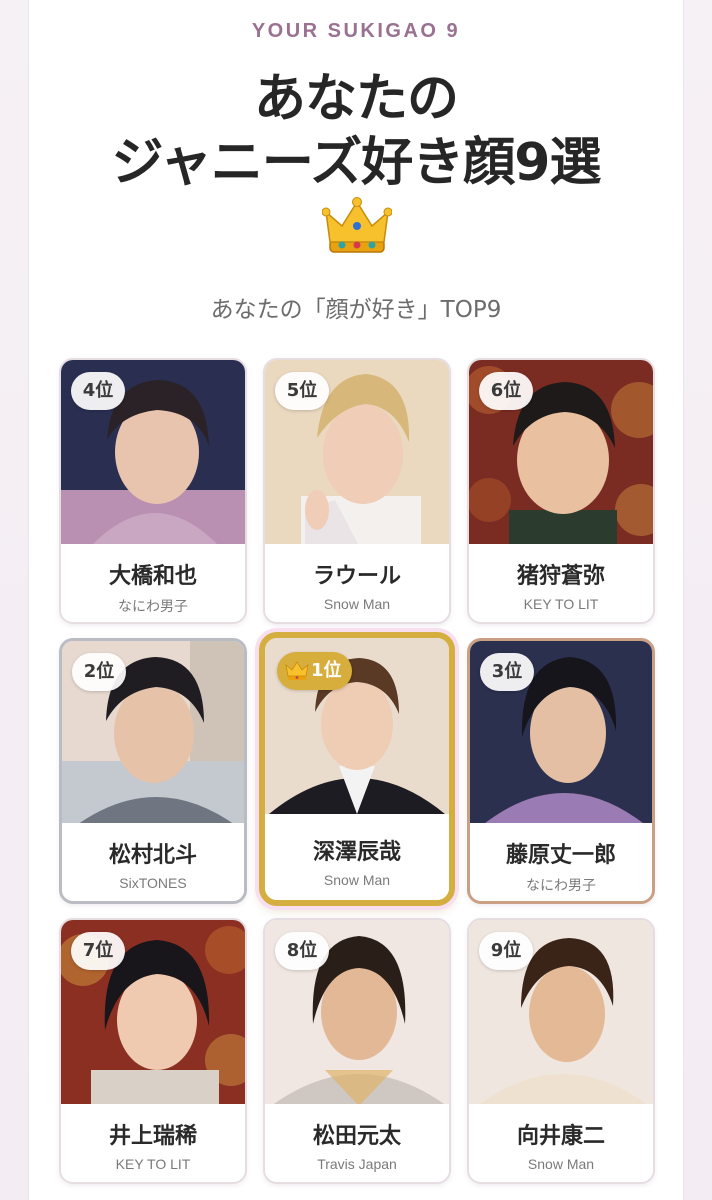  What do you see at coordinates (98, 391) in the screenshot?
I see `rank-badge: 4位` at bounding box center [98, 391].